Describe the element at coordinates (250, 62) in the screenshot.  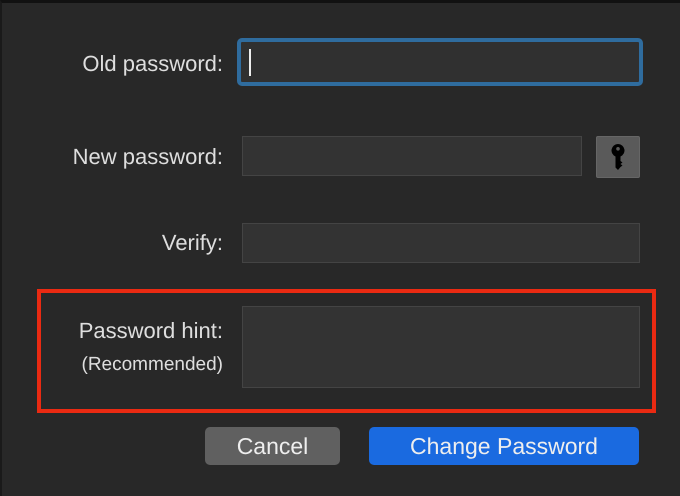
I see `text-cursor` at that location.